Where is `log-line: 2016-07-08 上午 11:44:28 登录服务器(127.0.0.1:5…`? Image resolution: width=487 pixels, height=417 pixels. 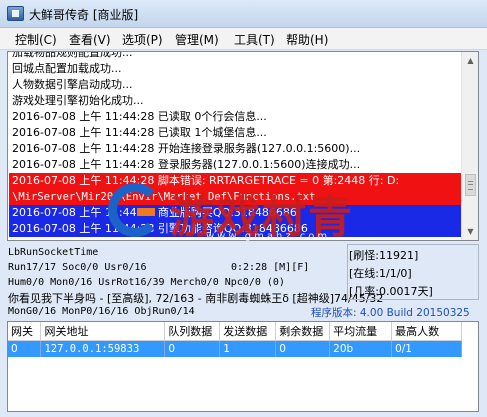
log-line: 2016-07-08 上午 11:44:28 登录服务器(127.0.0.1:5… is located at coordinates (186, 164).